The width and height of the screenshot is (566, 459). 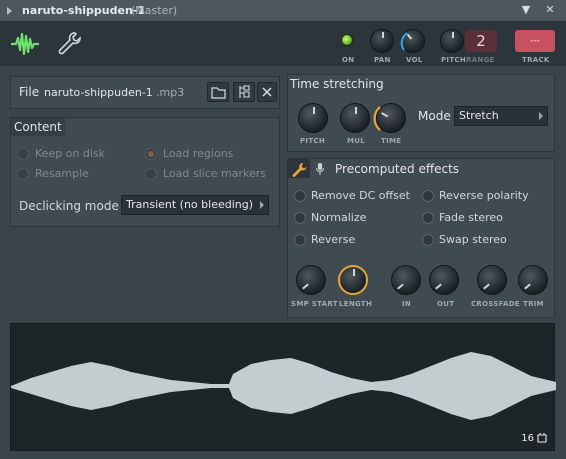 I want to click on window-title: naruto-shippuden-1, so click(x=84, y=10).